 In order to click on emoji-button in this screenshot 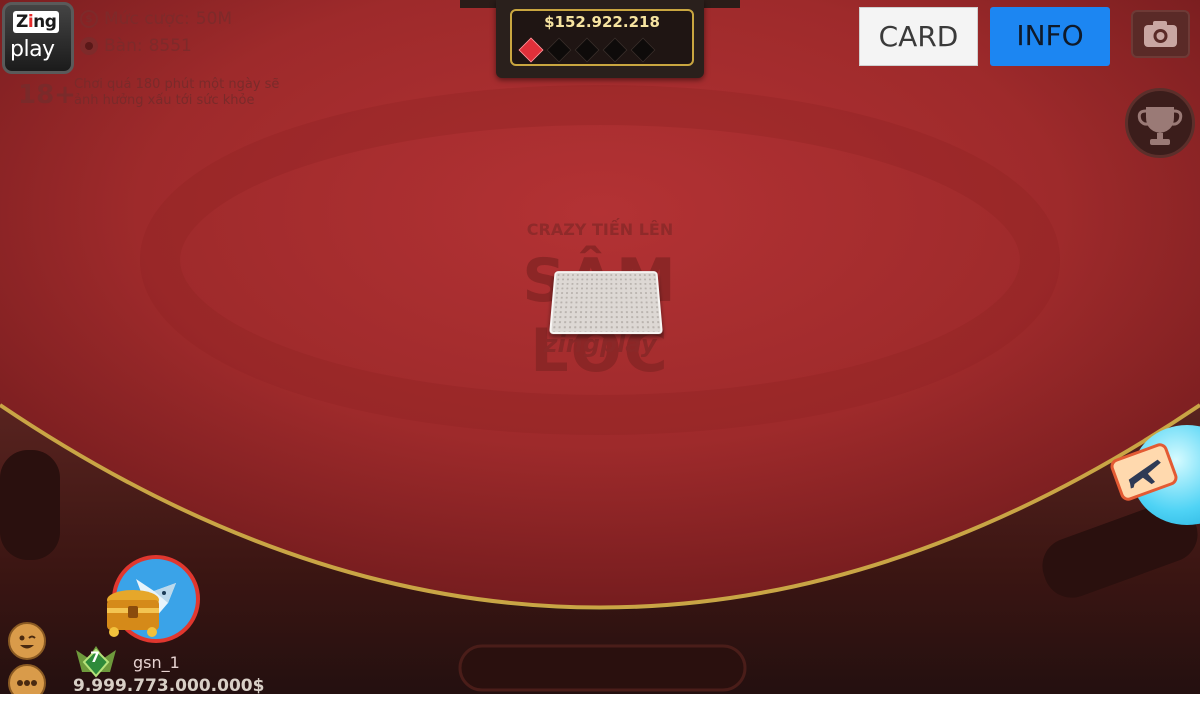, I will do `click(27, 641)`.